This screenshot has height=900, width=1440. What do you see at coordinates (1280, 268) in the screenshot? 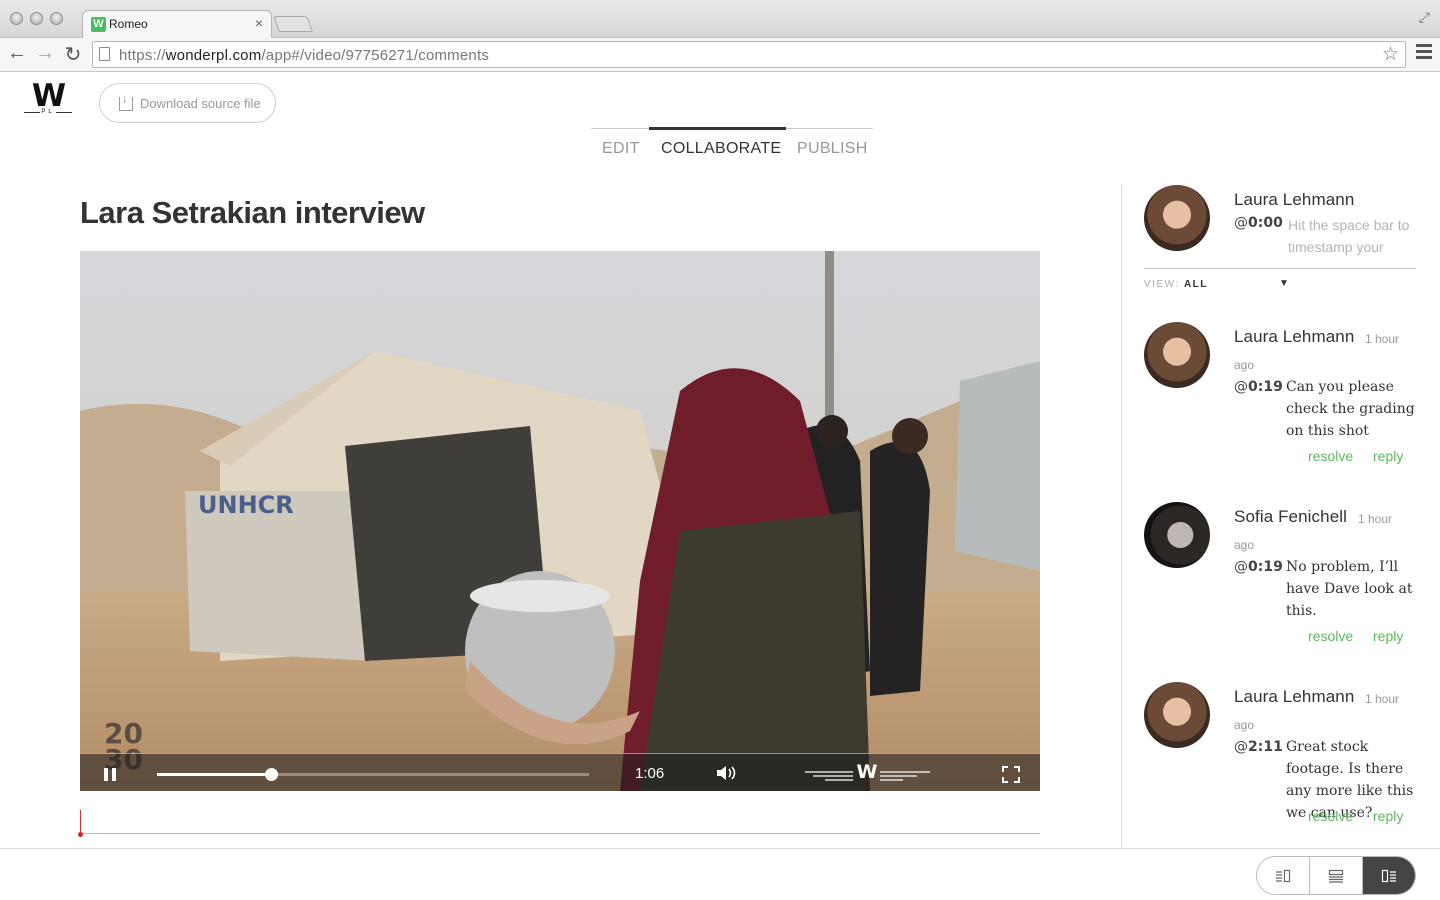
I see `filter-divider` at bounding box center [1280, 268].